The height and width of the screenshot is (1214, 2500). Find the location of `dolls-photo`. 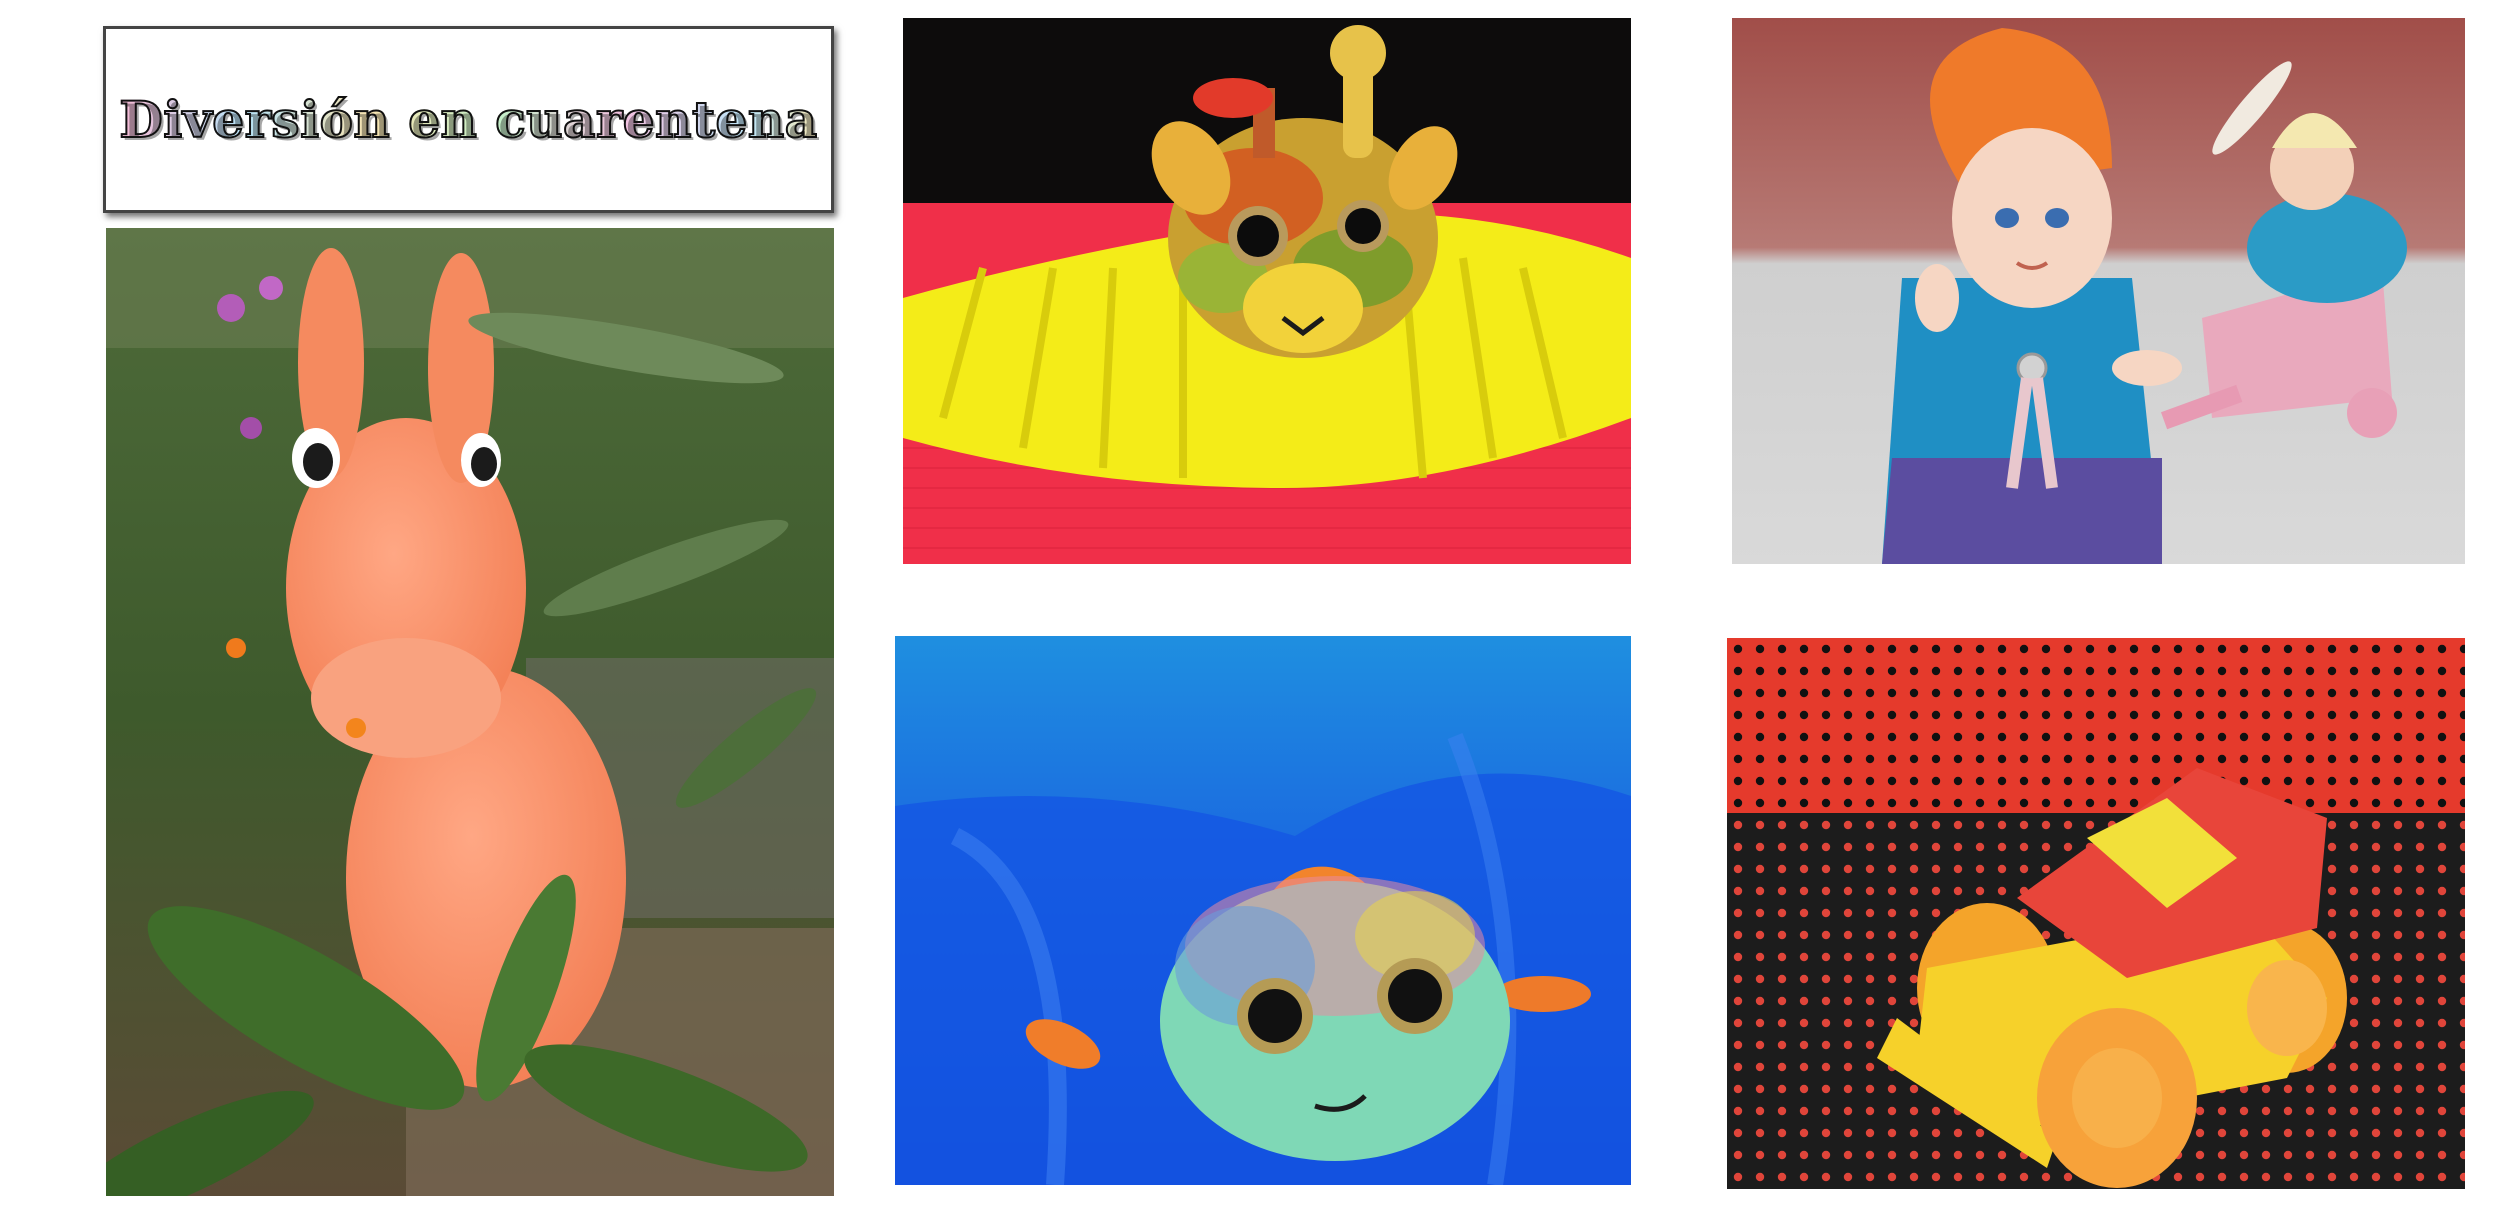

dolls-photo is located at coordinates (2098, 291).